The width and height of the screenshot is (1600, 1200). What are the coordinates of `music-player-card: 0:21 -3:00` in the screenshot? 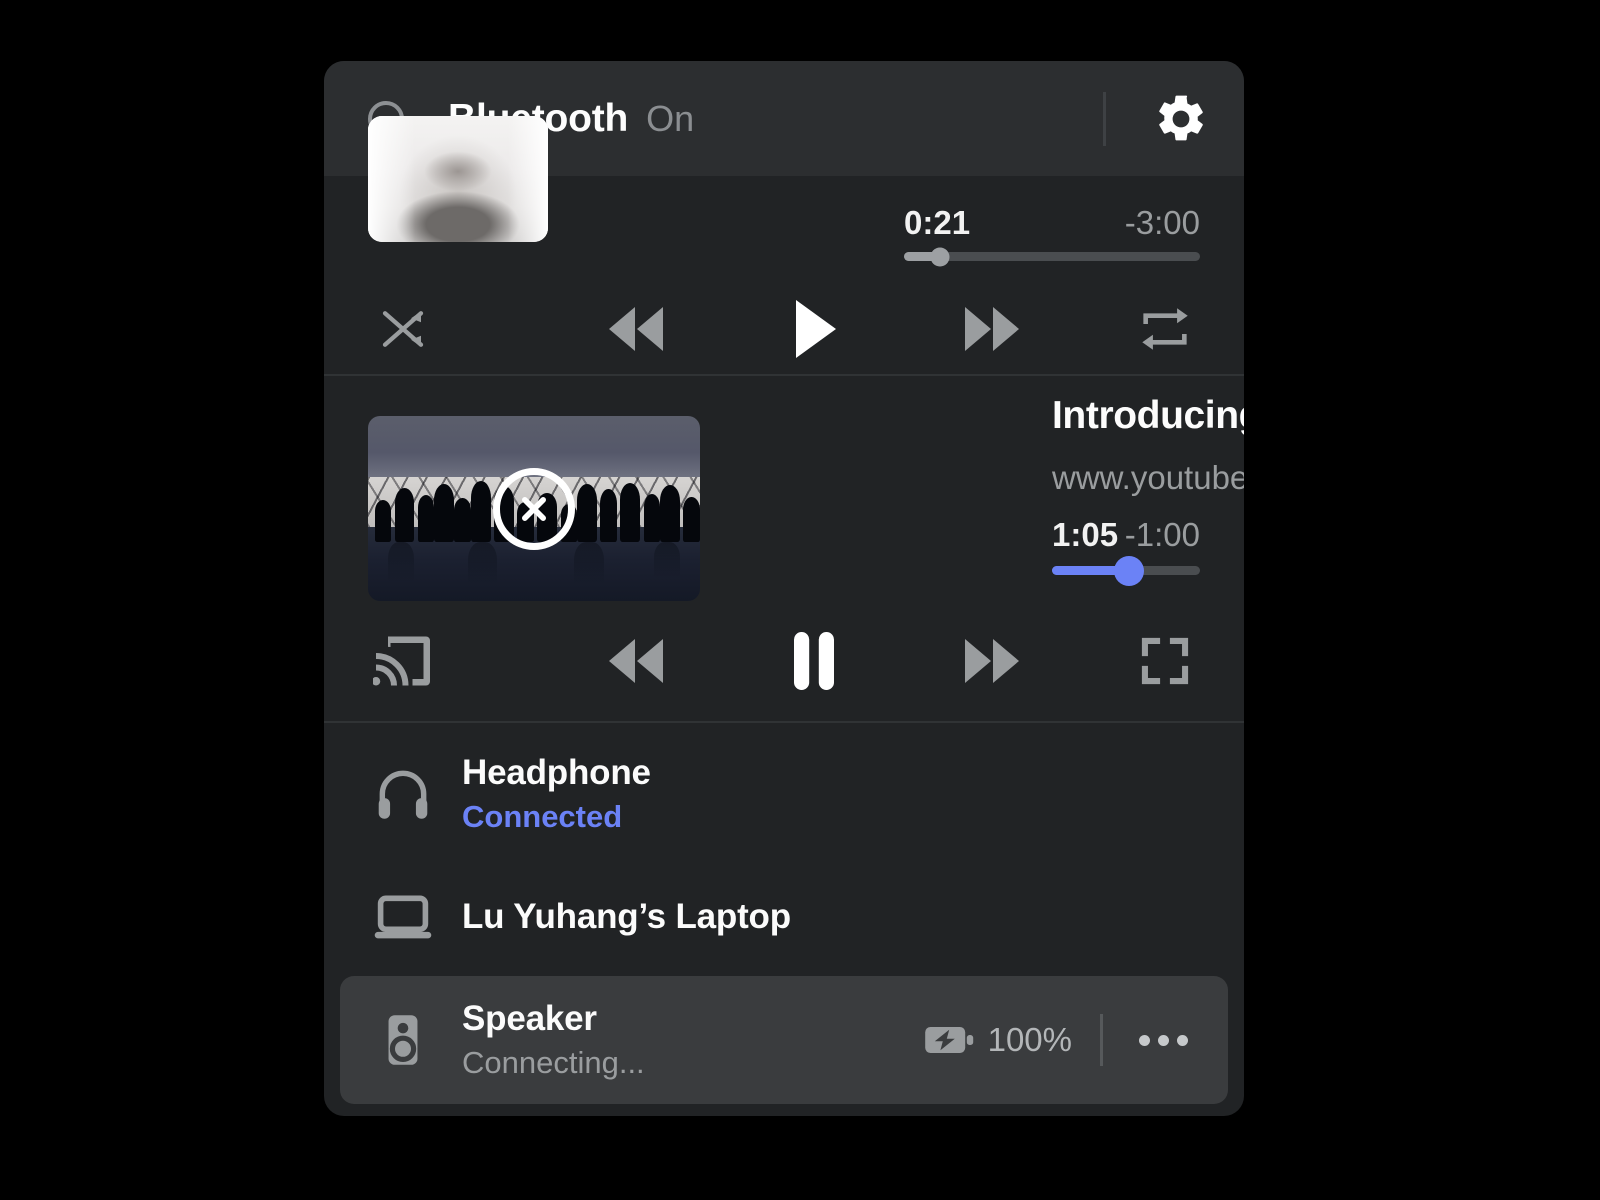 It's located at (784, 245).